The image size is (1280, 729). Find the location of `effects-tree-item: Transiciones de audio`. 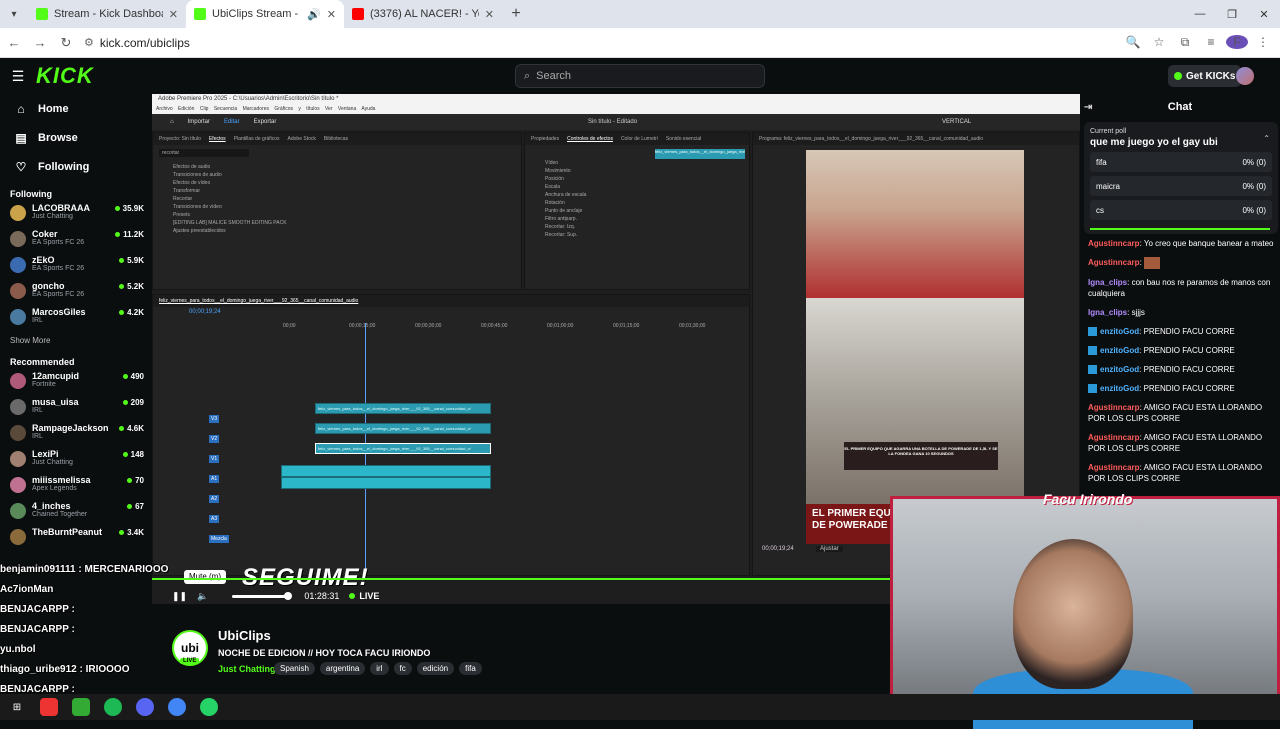

effects-tree-item: Transiciones de audio is located at coordinates (337, 175).